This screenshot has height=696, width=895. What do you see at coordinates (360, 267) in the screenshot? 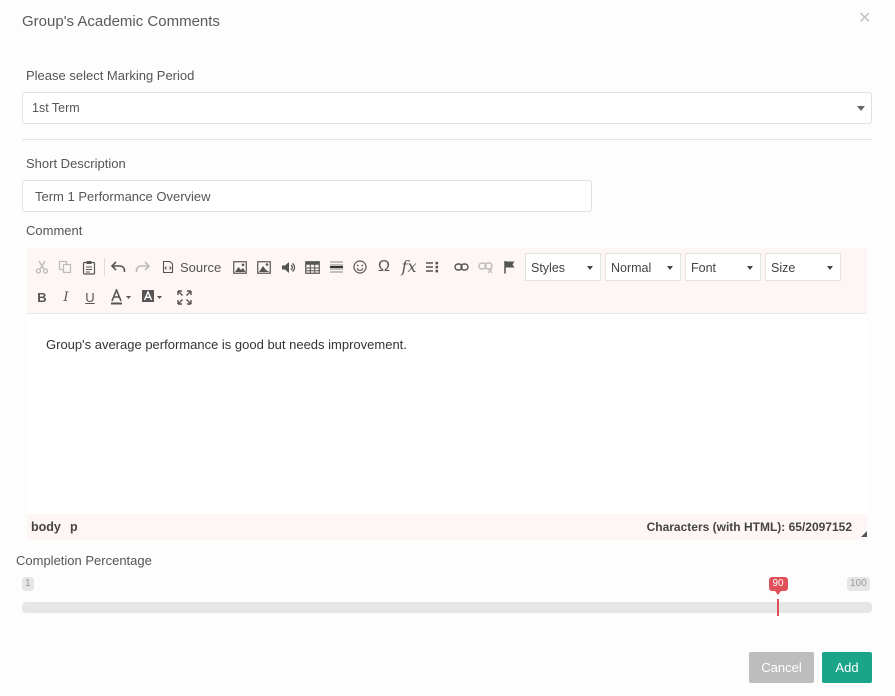
I see `smiley-icon` at bounding box center [360, 267].